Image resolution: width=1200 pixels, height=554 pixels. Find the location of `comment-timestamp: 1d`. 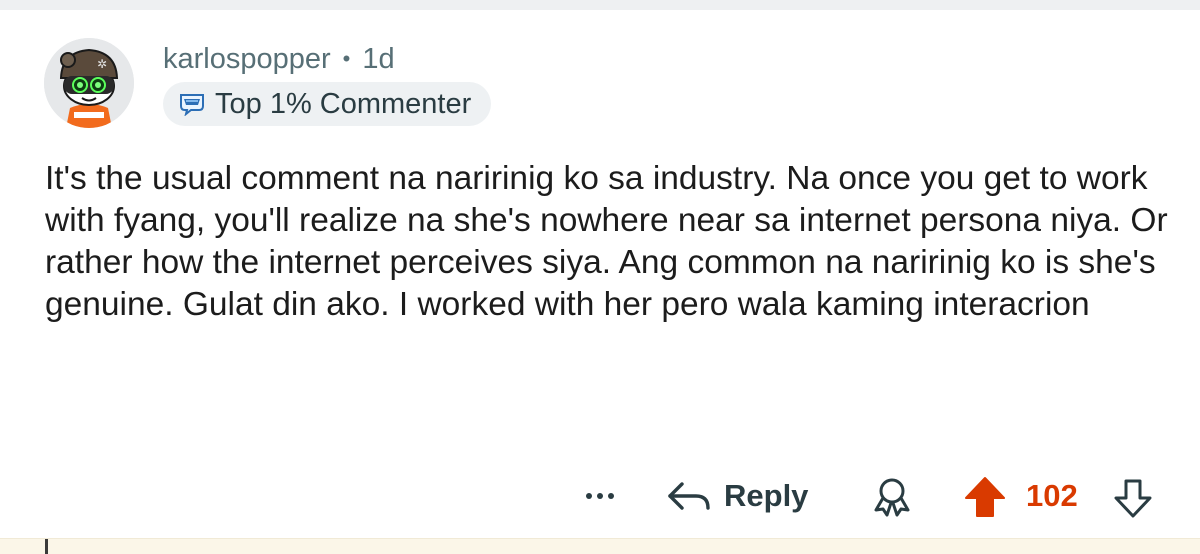

comment-timestamp: 1d is located at coordinates (378, 59).